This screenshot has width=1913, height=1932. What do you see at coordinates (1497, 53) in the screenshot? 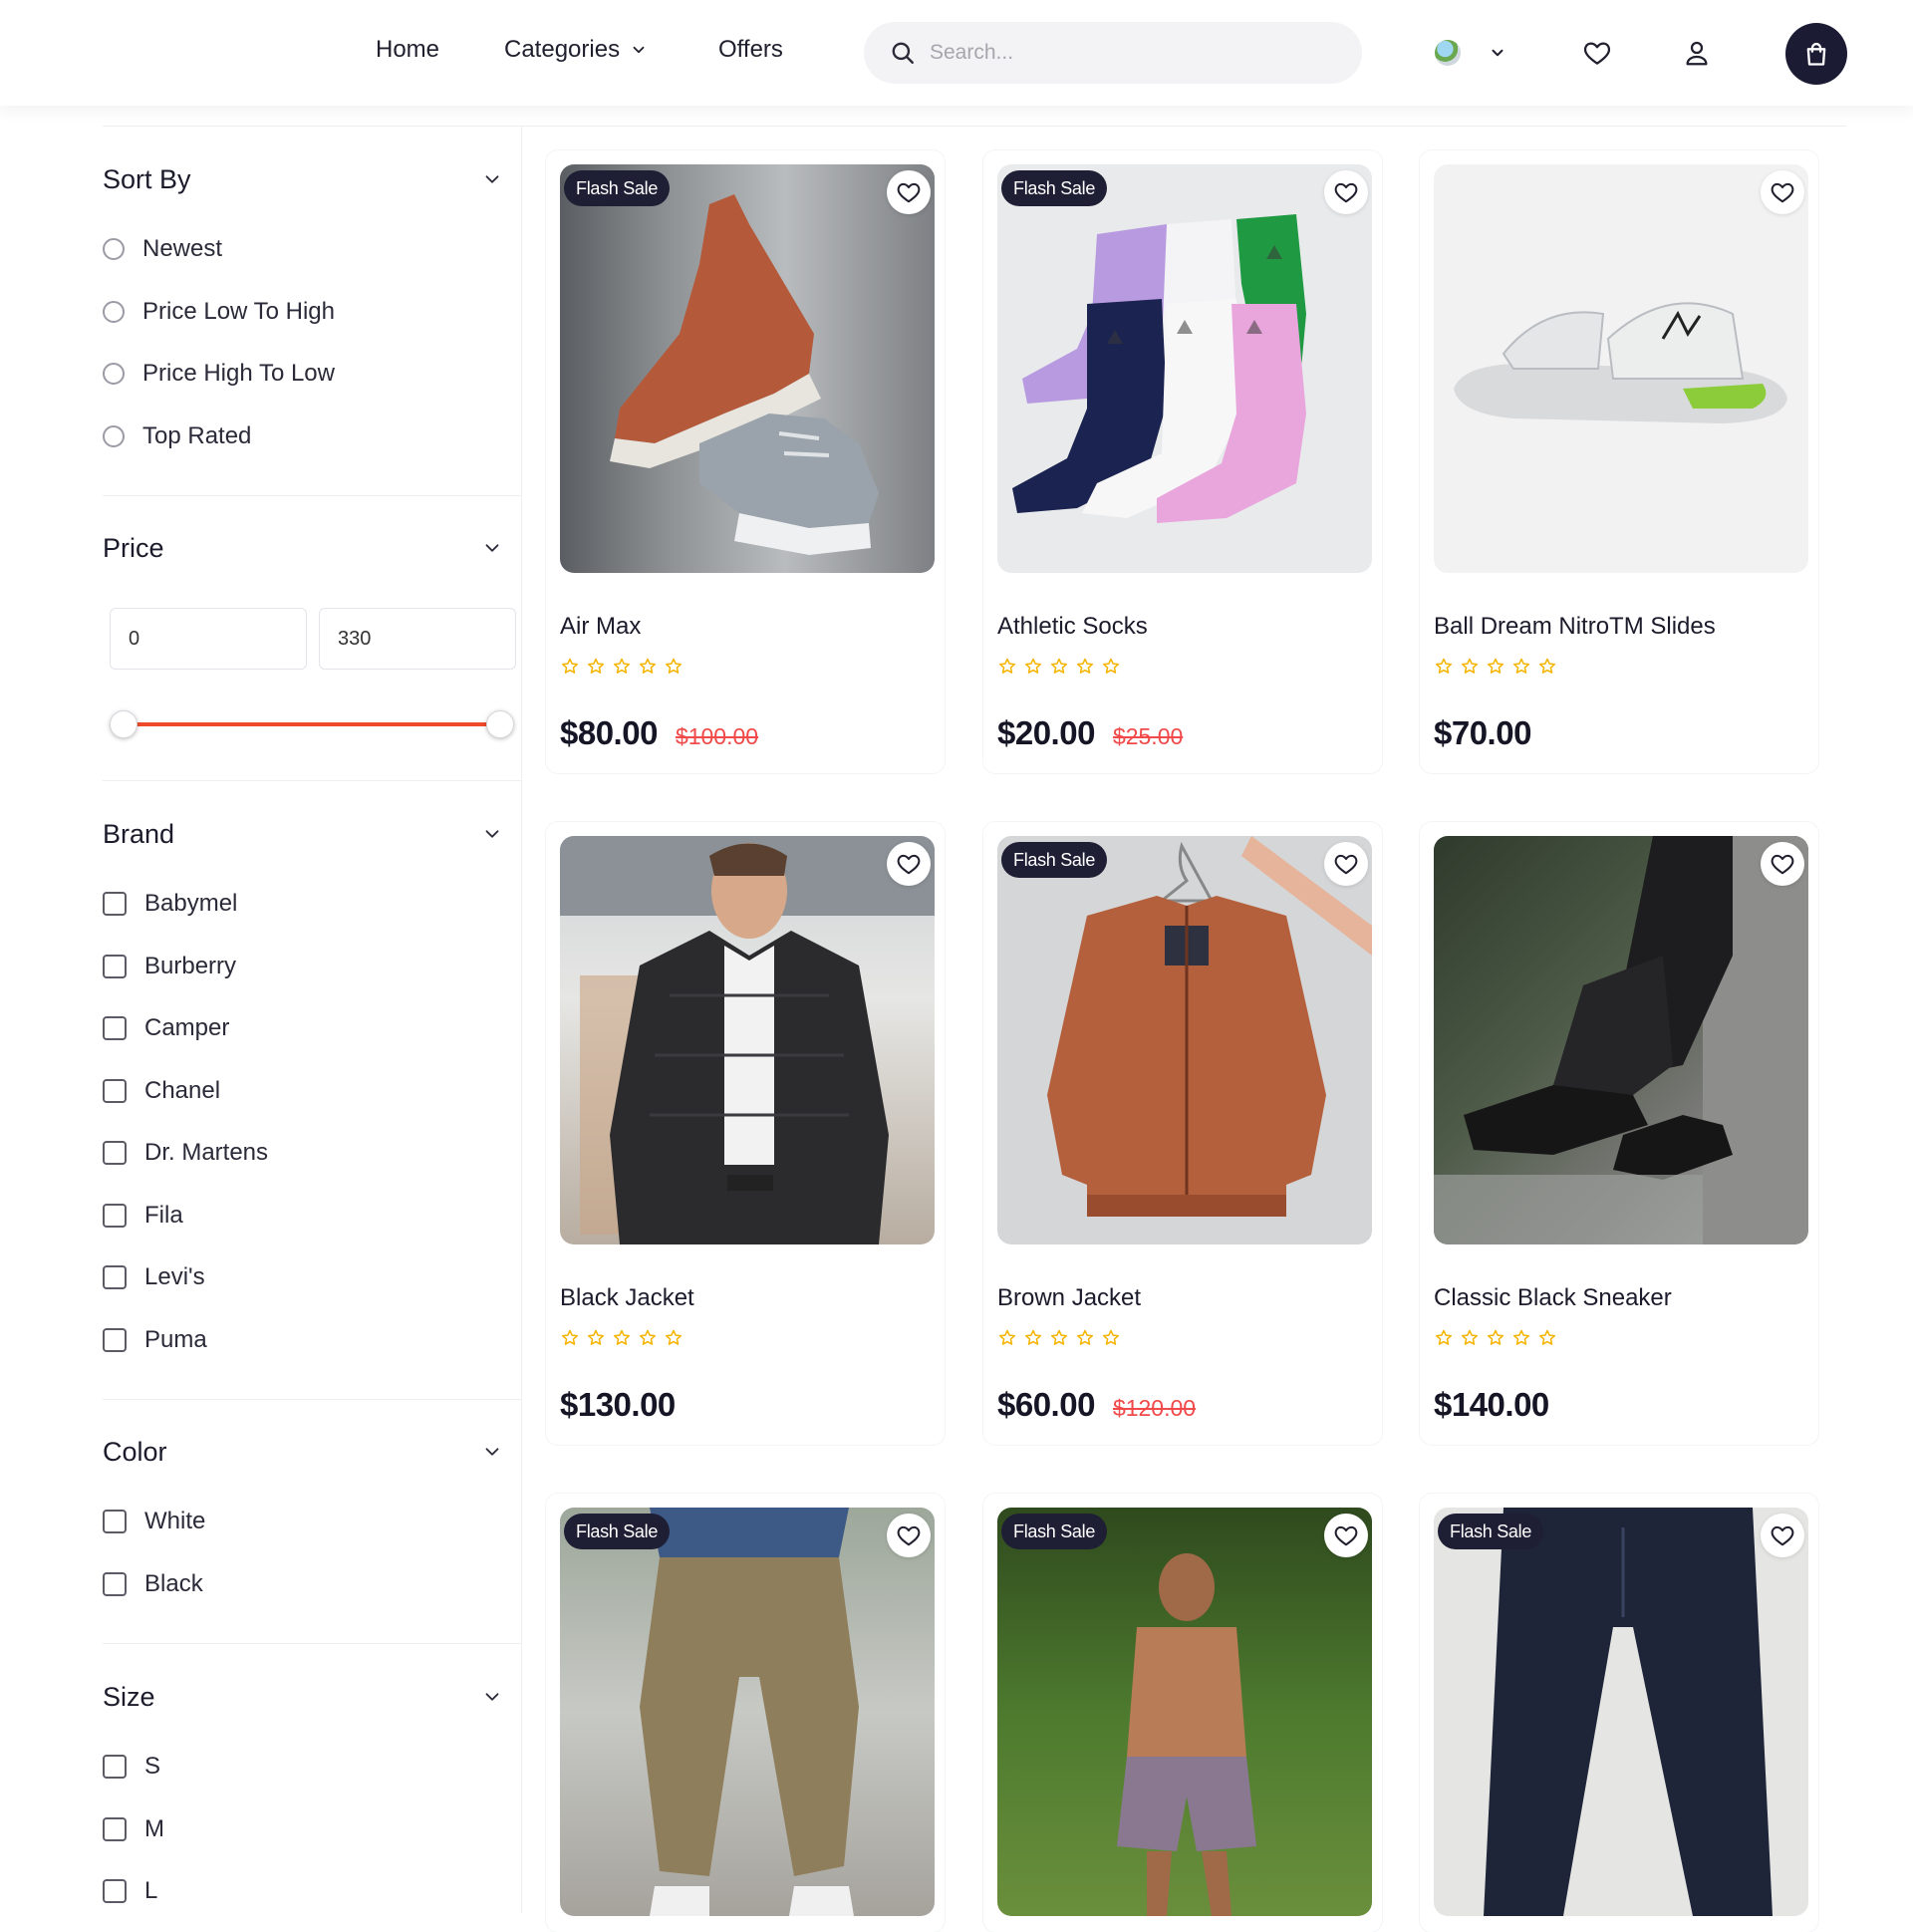
I see `language-chevron-down-icon` at bounding box center [1497, 53].